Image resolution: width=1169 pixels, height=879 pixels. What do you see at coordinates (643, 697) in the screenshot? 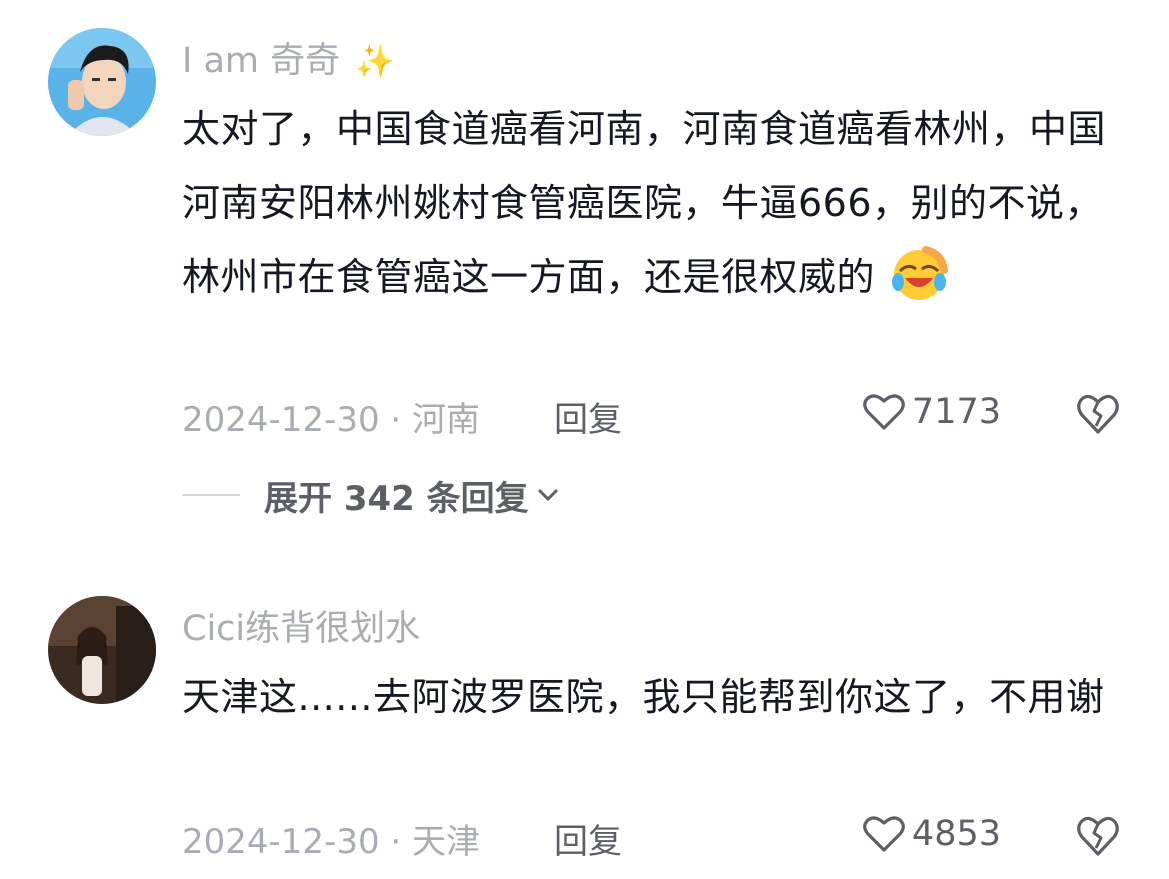
I see `comment-text: 天津这......去阿波罗医院，我只能帮到你这了，不用谢` at bounding box center [643, 697].